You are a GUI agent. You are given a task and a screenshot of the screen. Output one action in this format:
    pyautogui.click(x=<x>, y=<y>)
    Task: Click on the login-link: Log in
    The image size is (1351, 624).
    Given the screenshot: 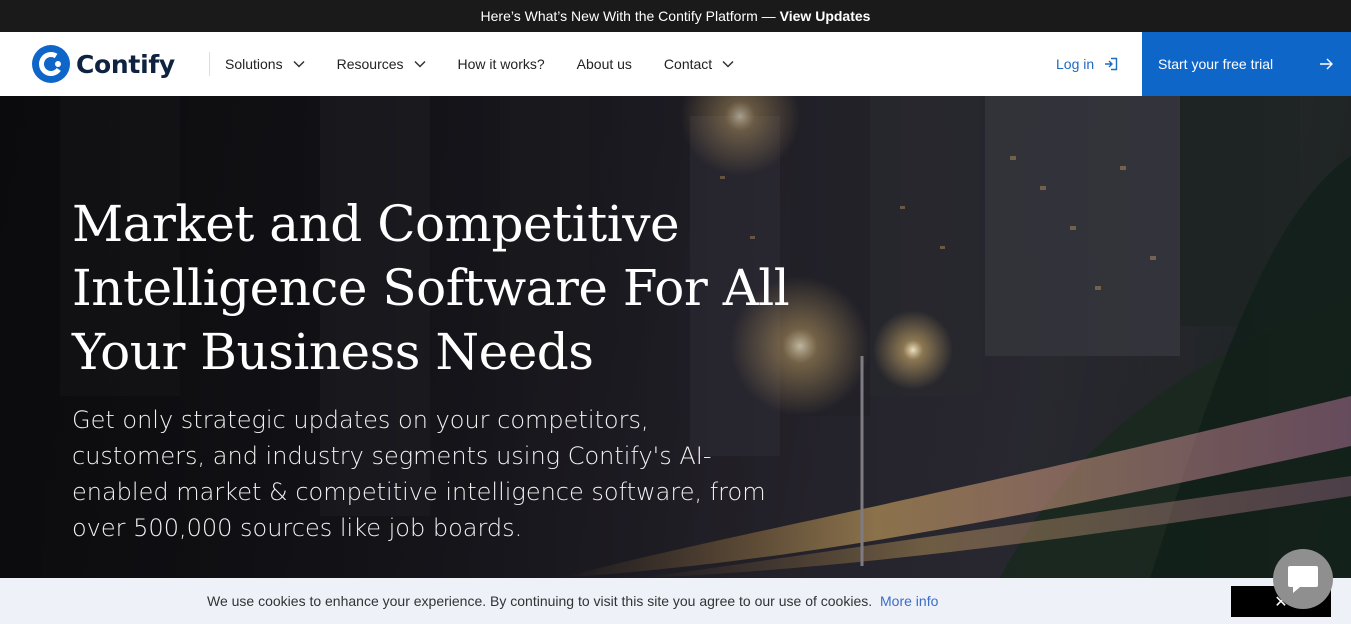 What is the action you would take?
    pyautogui.click(x=1087, y=64)
    